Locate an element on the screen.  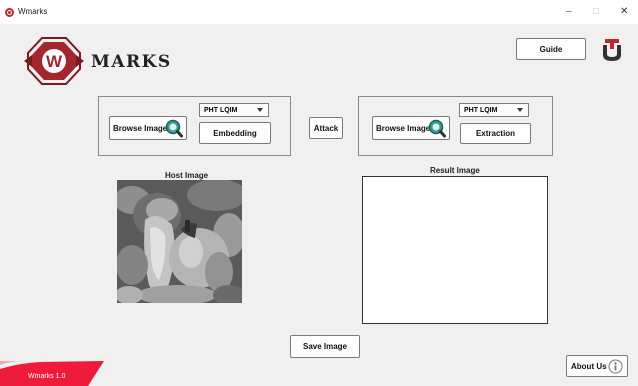
title-bar: Wmarks – □ ✕ is located at coordinates (319, 12).